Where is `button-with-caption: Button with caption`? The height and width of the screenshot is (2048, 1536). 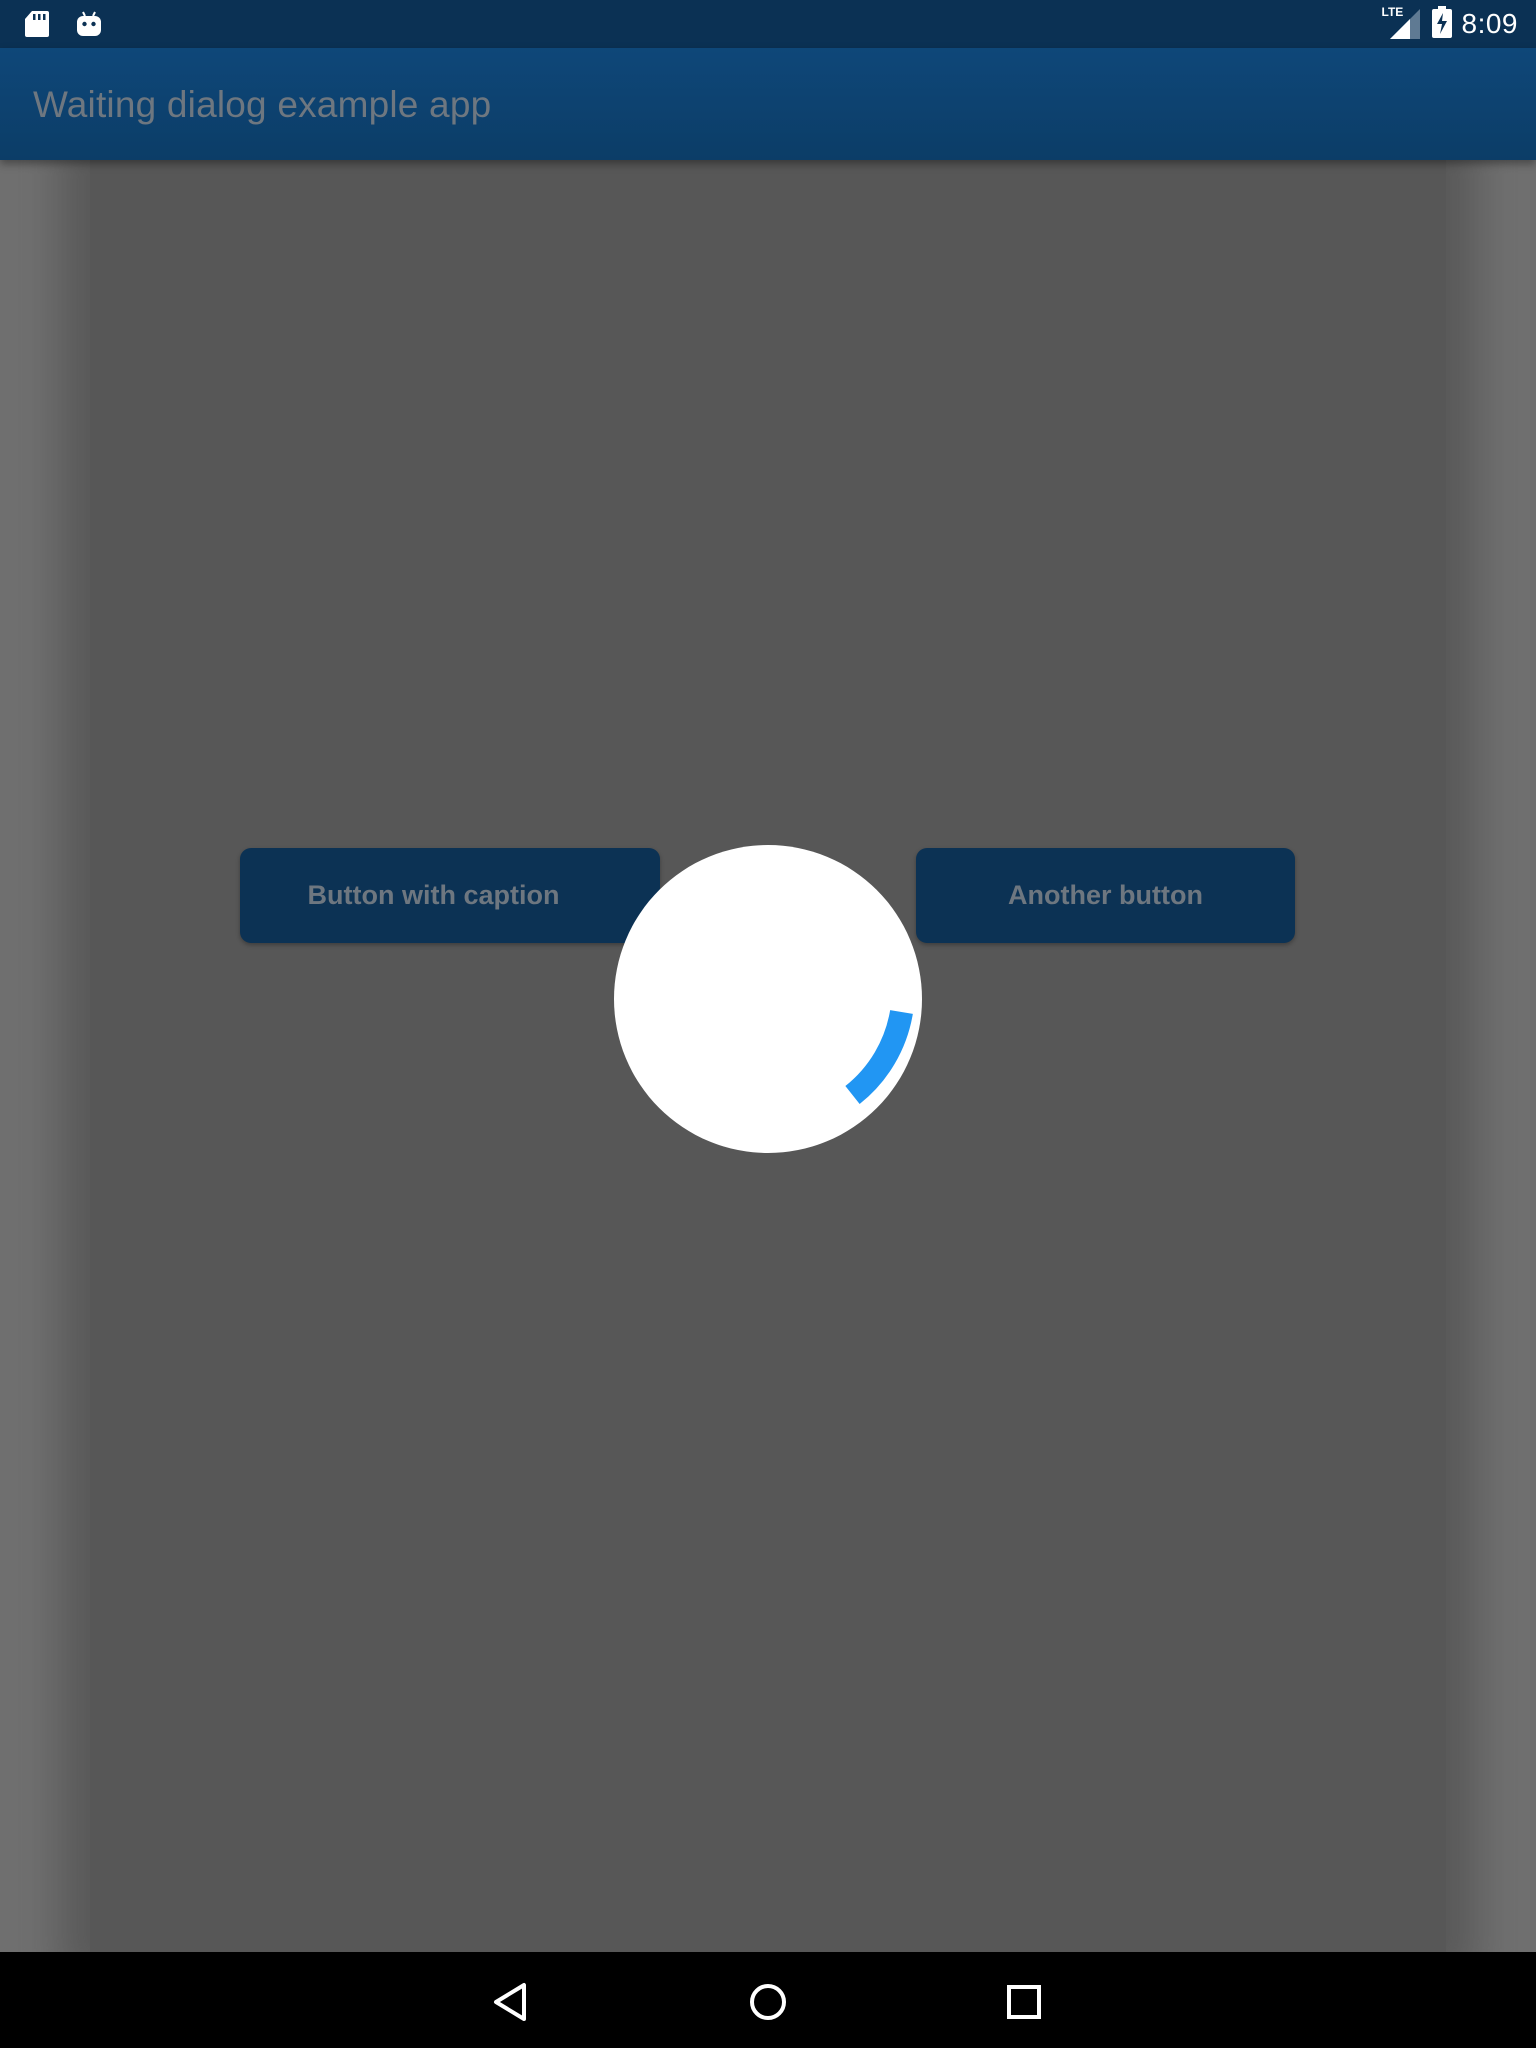 button-with-caption: Button with caption is located at coordinates (450, 895).